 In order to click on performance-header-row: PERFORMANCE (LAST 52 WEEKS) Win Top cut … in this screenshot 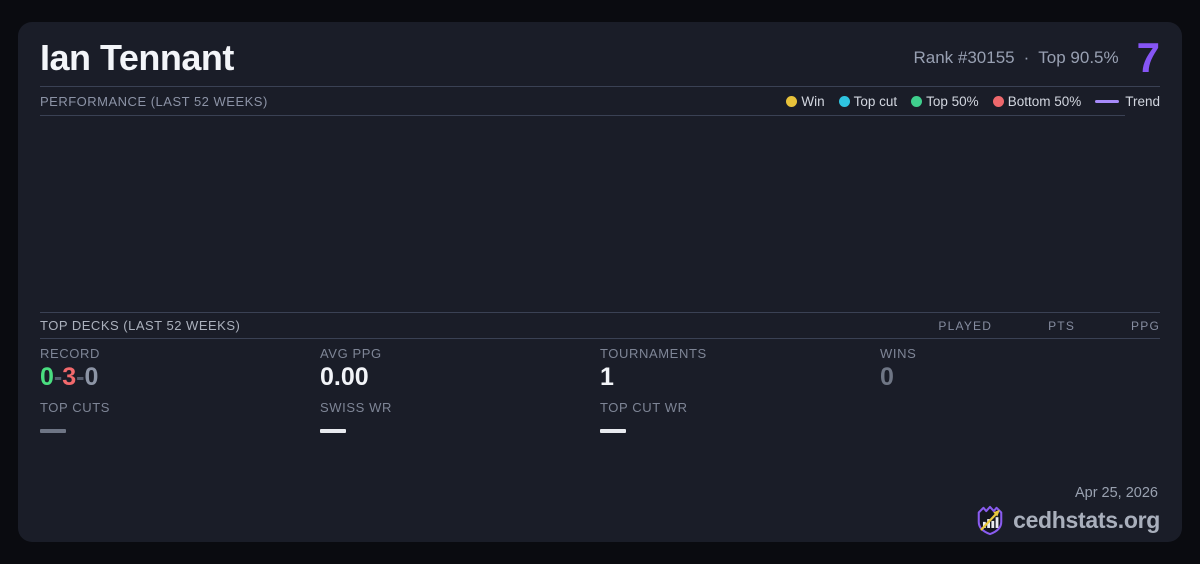, I will do `click(600, 101)`.